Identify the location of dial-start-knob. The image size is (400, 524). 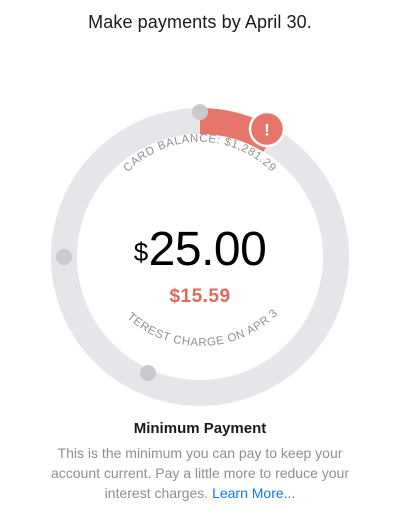
(200, 112).